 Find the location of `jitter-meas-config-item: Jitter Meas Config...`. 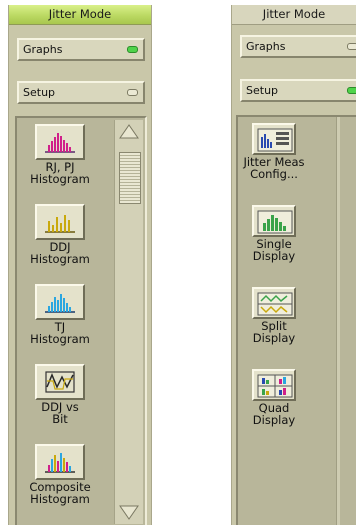

jitter-meas-config-item: Jitter Meas Config... is located at coordinates (274, 151).